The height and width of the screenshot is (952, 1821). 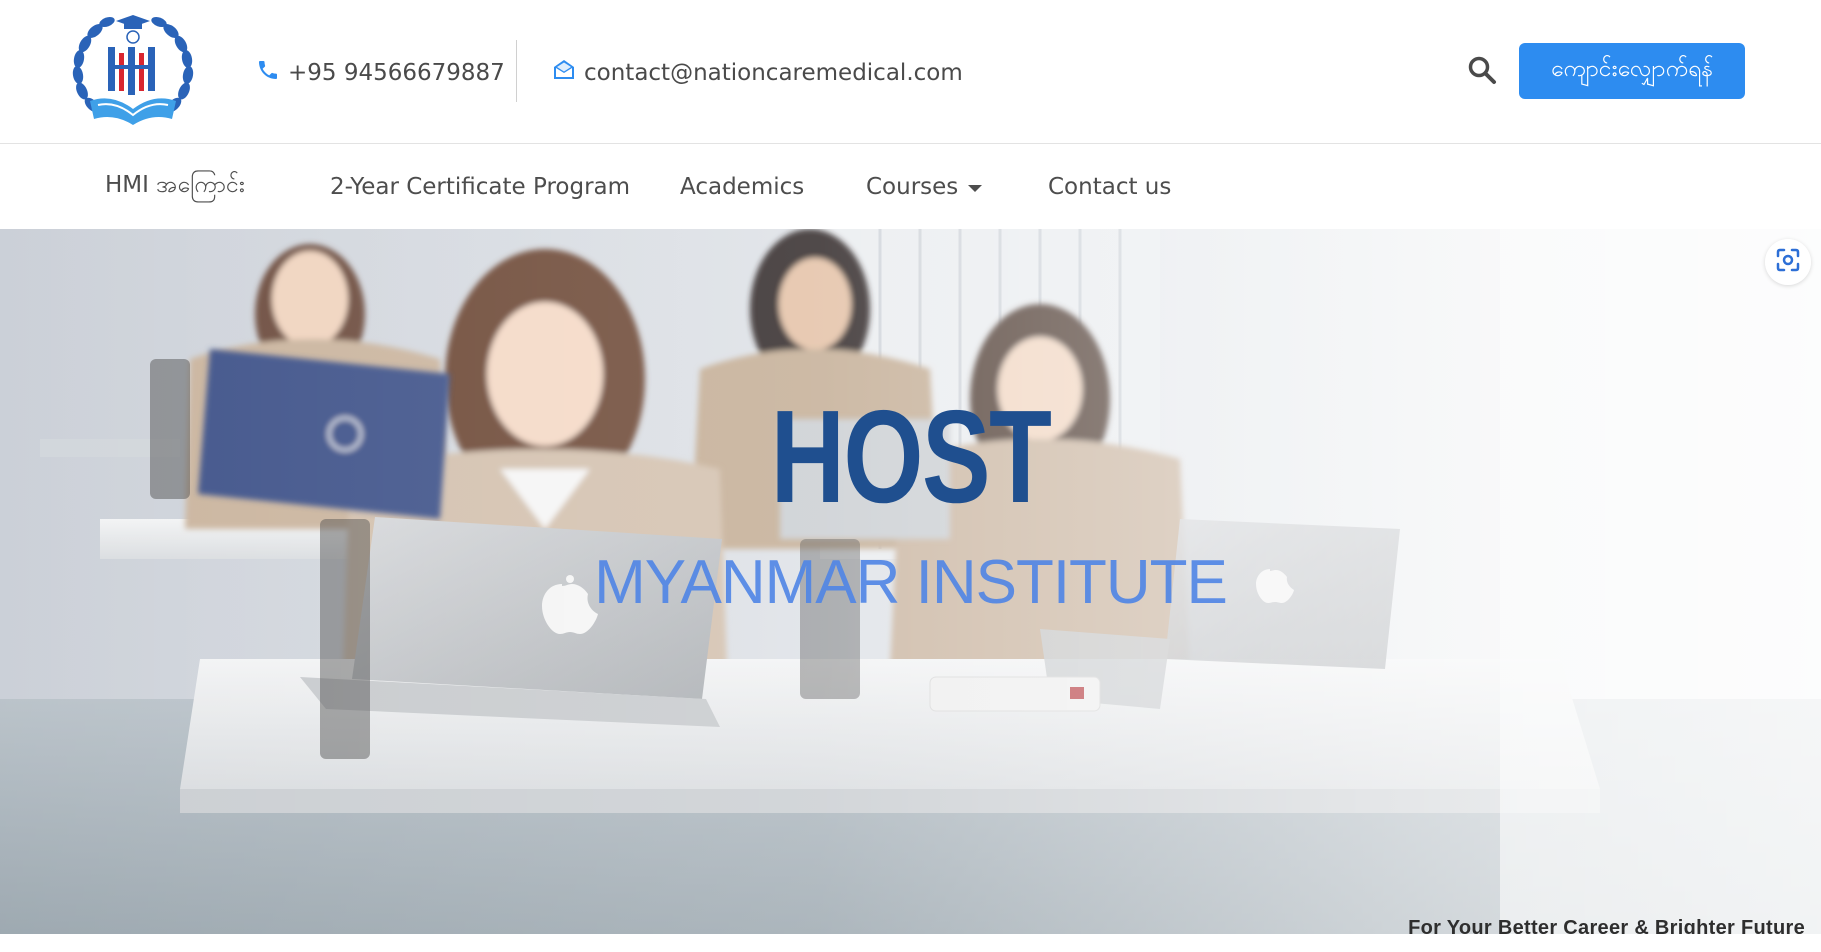 I want to click on chevron-down-icon, so click(x=975, y=188).